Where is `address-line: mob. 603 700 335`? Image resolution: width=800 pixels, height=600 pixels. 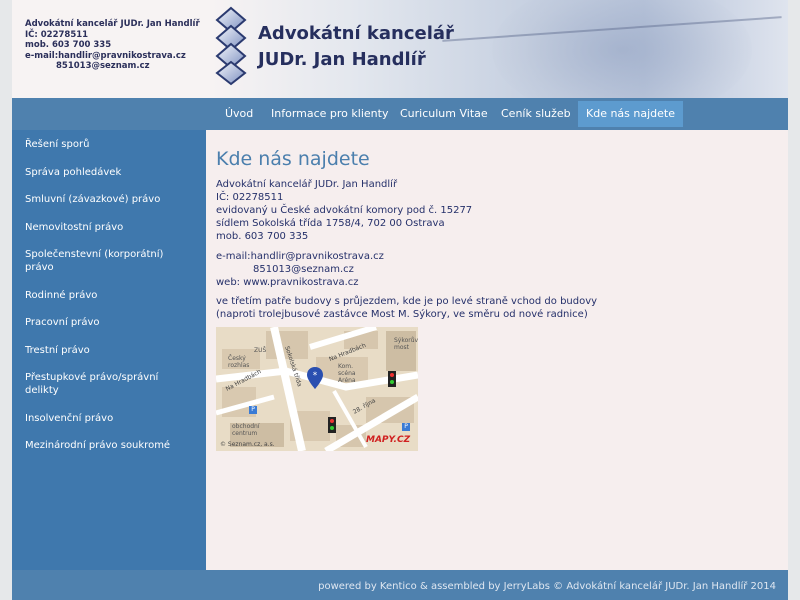 address-line: mob. 603 700 335 is located at coordinates (262, 236).